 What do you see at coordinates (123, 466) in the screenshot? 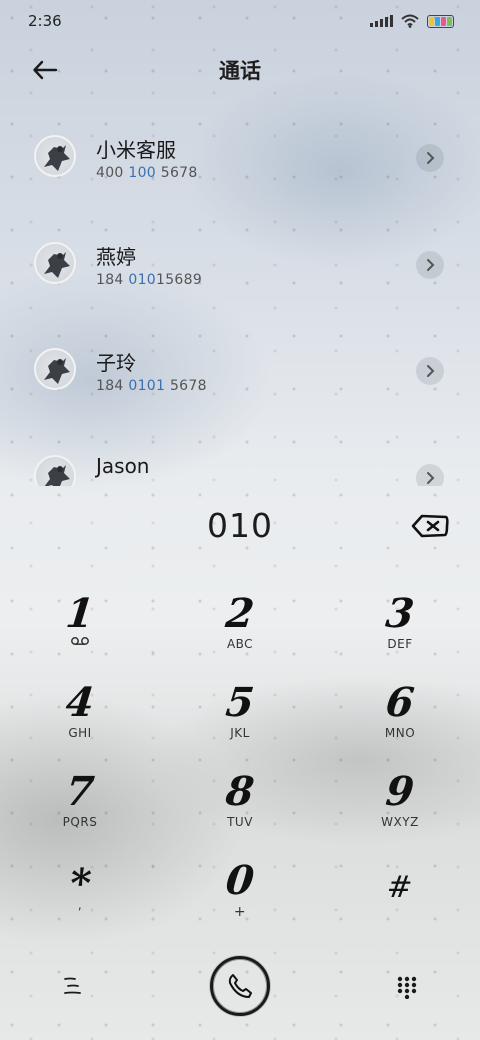
I see `contact-name: Jason` at bounding box center [123, 466].